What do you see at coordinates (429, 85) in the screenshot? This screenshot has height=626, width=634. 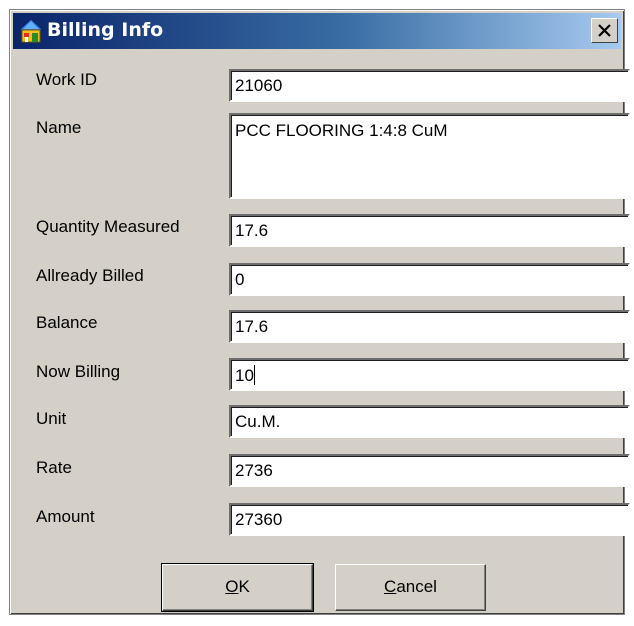 I see `work-id-field: 21060` at bounding box center [429, 85].